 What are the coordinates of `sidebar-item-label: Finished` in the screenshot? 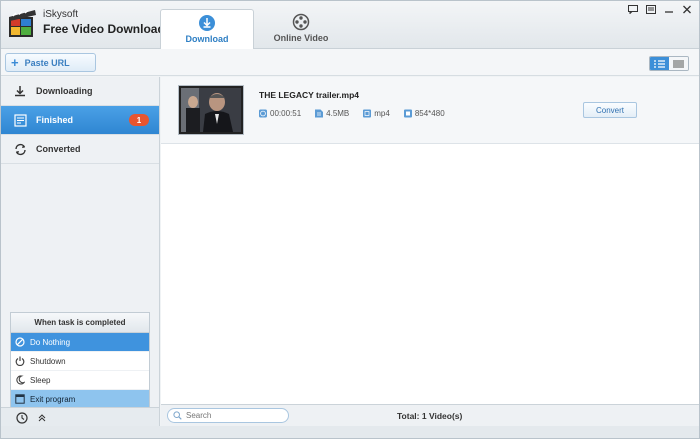 It's located at (55, 120).